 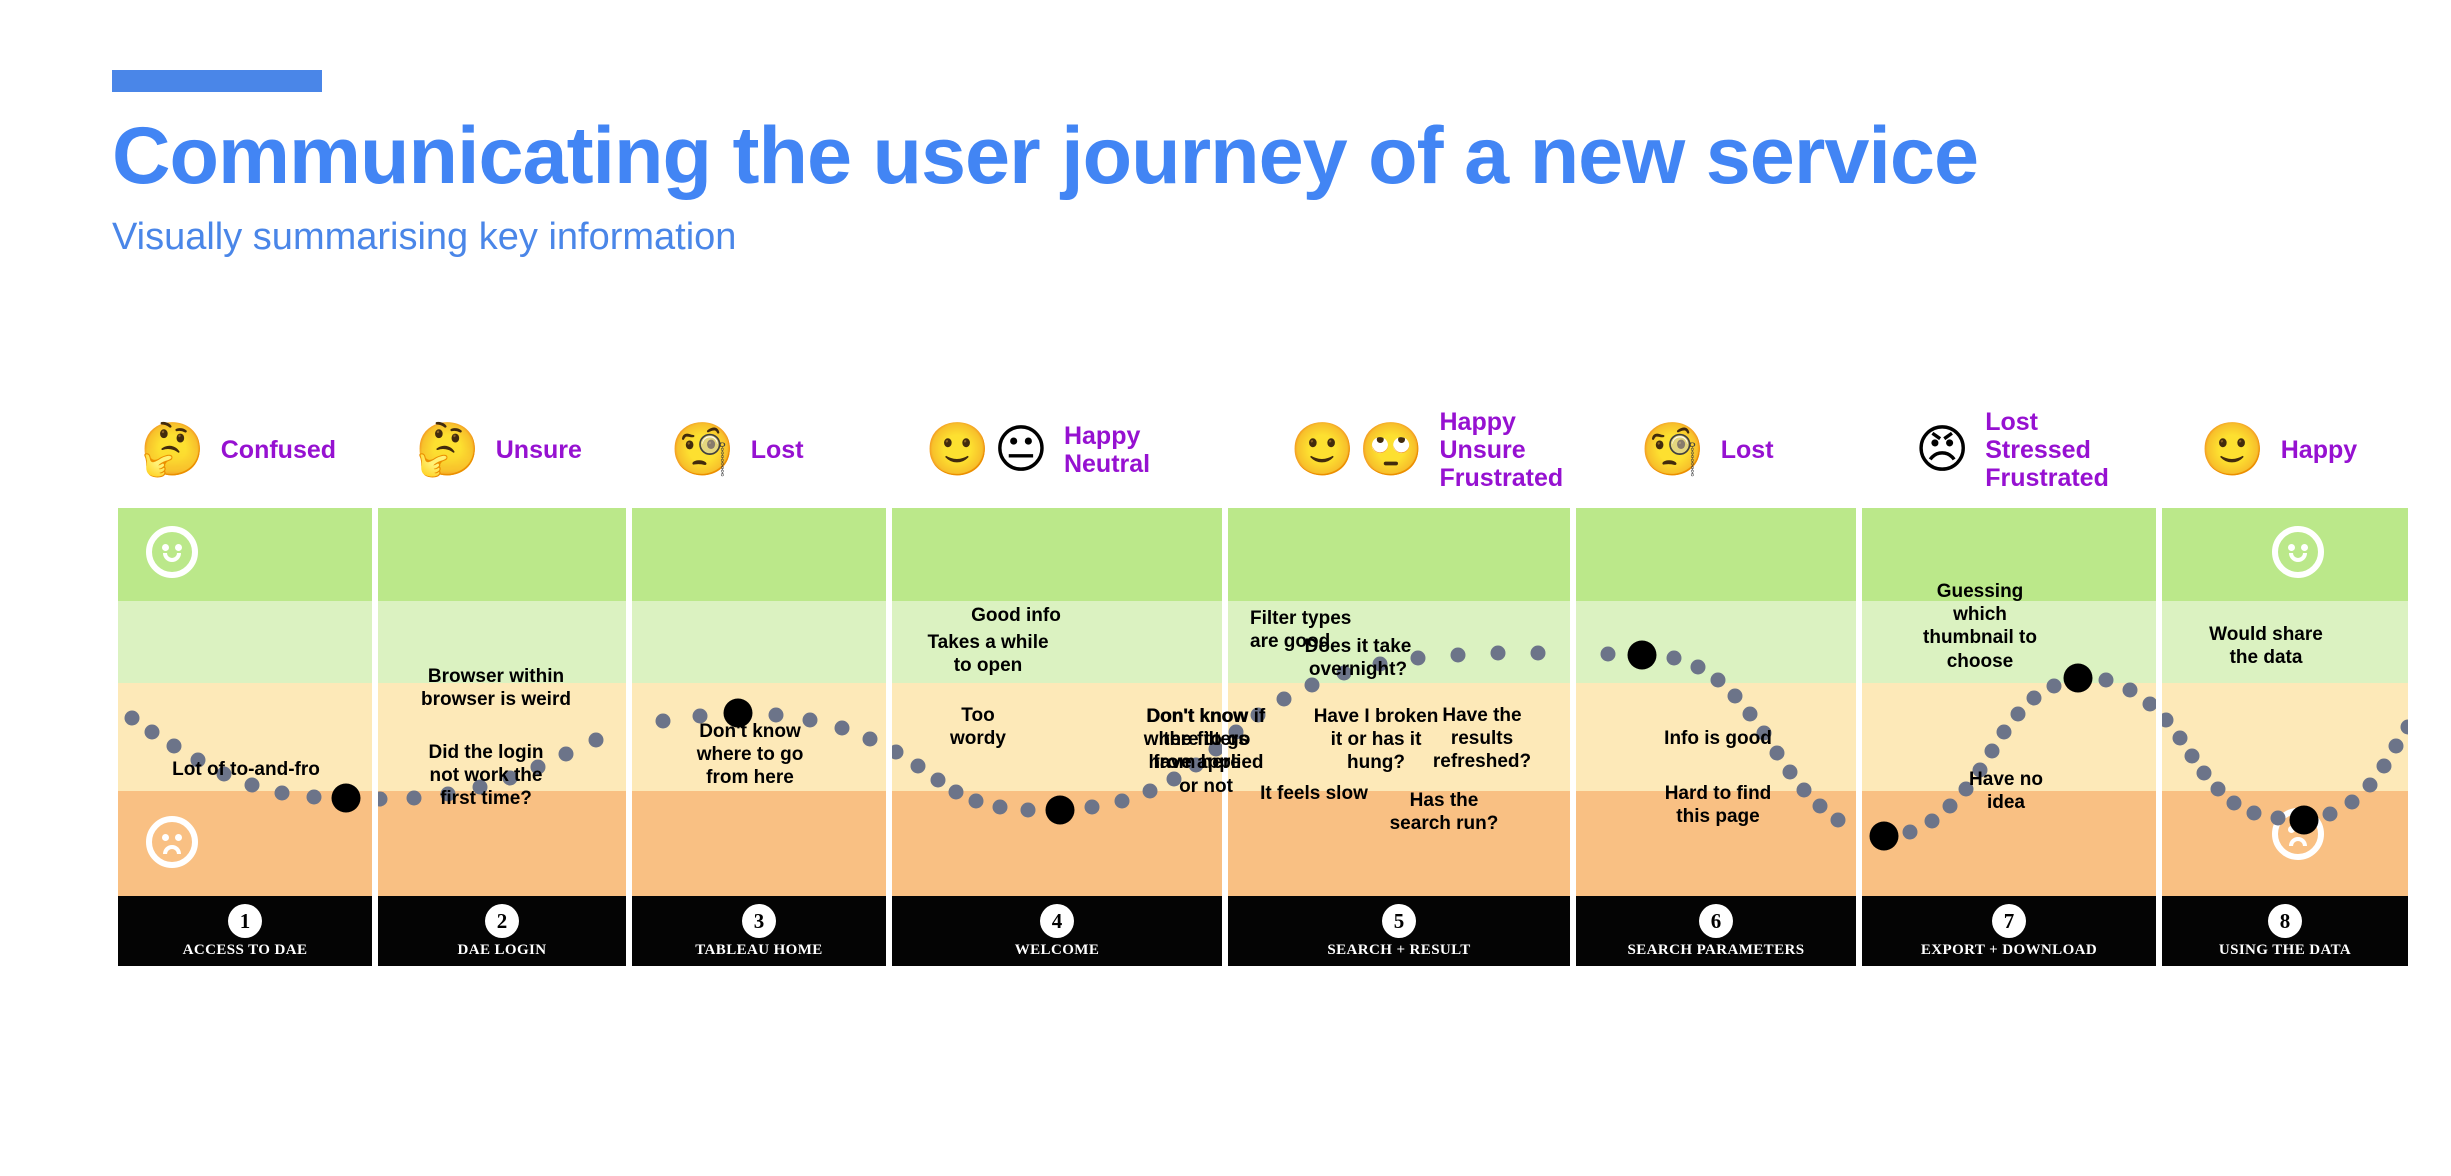 What do you see at coordinates (1016, 615) in the screenshot?
I see `journey-annotation: Good info` at bounding box center [1016, 615].